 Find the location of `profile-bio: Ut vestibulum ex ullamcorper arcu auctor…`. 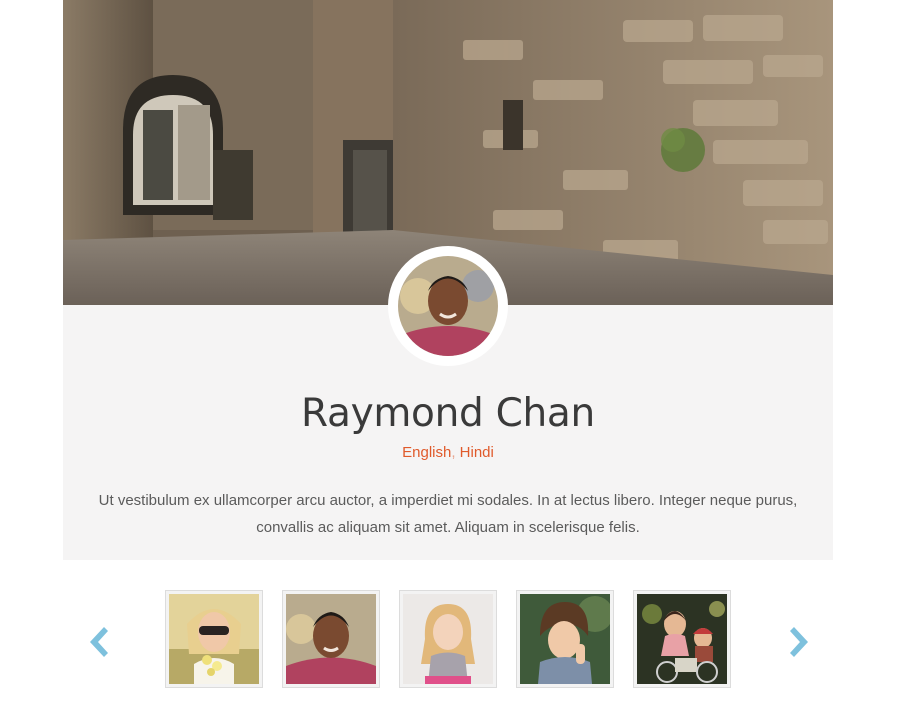

profile-bio: Ut vestibulum ex ullamcorper arcu auctor… is located at coordinates (448, 514).